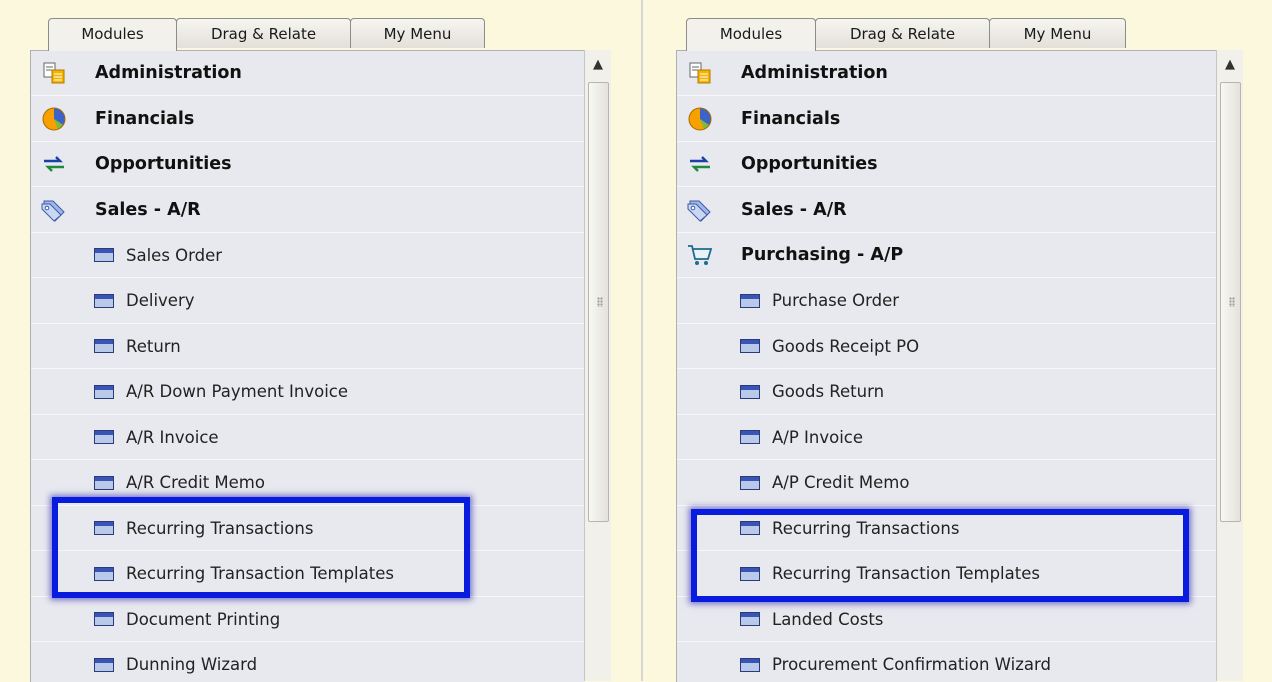  I want to click on menu-item-a-p-credit-memo: A/P Credit Memo, so click(946, 483).